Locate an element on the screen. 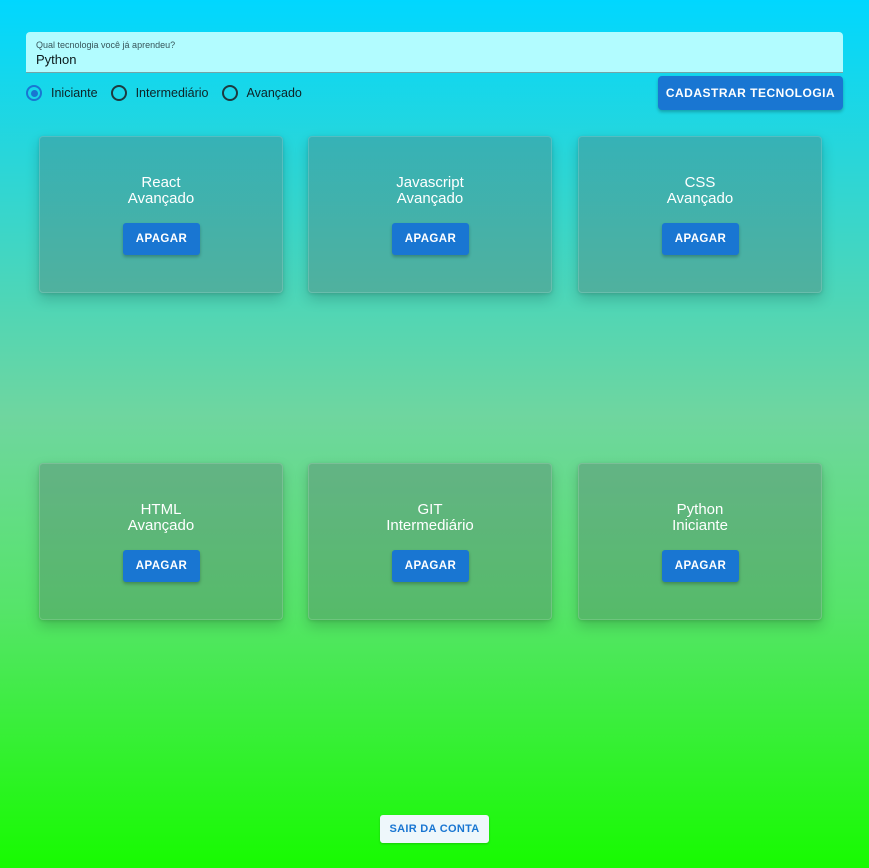 The height and width of the screenshot is (868, 869). tech-name: GIT is located at coordinates (430, 509).